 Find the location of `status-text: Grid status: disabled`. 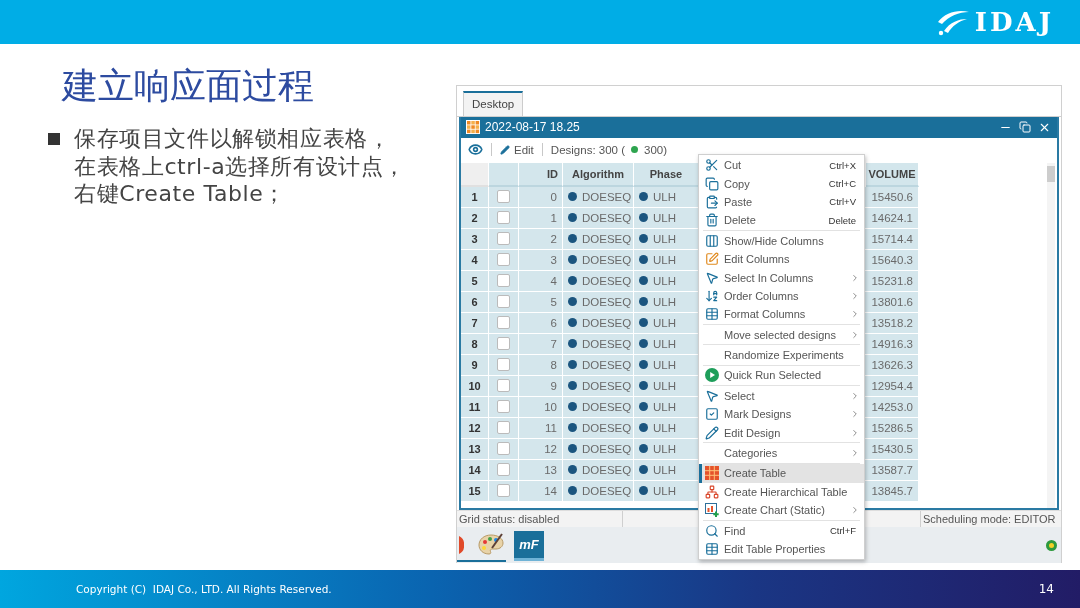

status-text: Grid status: disabled is located at coordinates (509, 519).